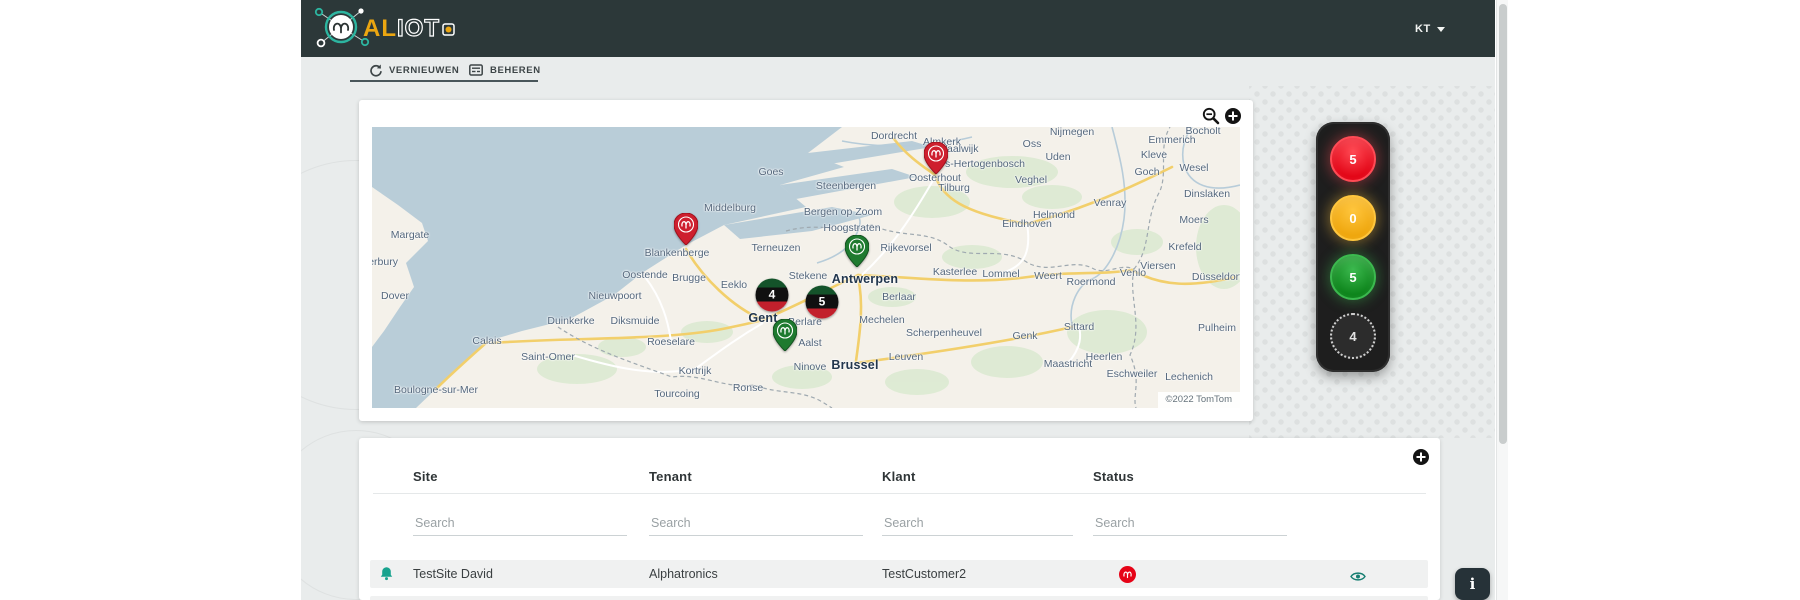 The image size is (1800, 600). I want to click on search-input-status, so click(1190, 523).